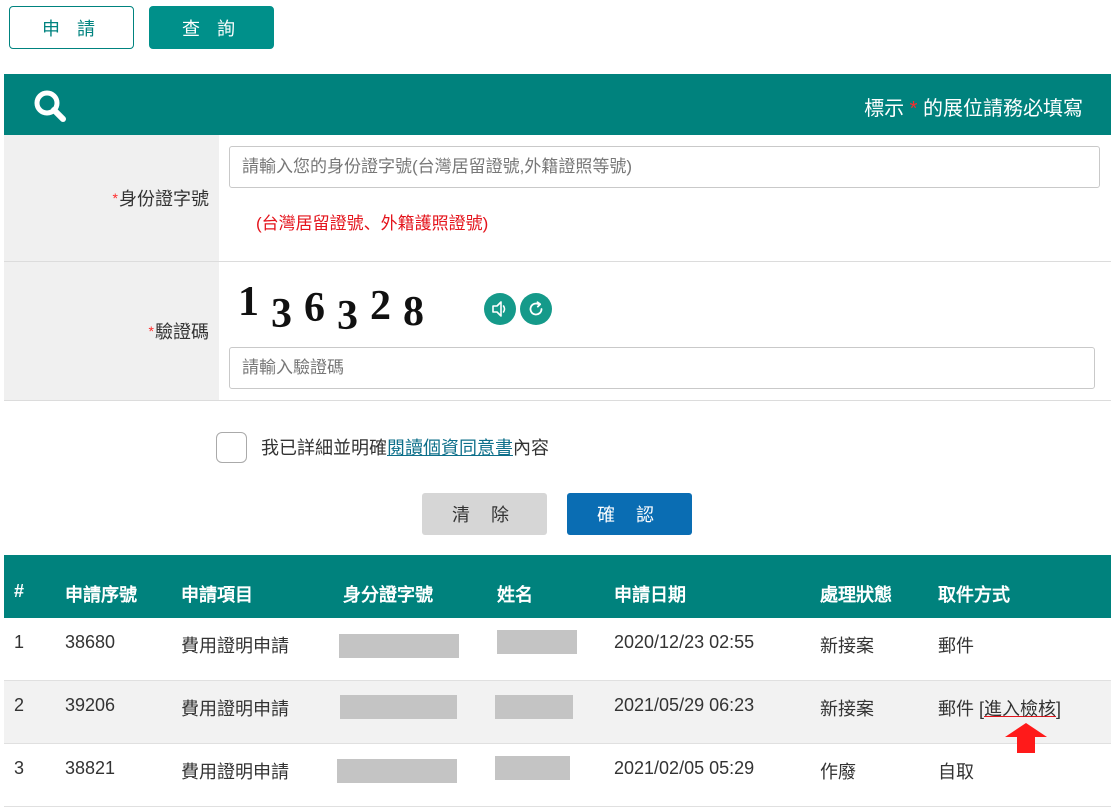  I want to click on id-number-label: * 身份證字號, so click(111, 198).